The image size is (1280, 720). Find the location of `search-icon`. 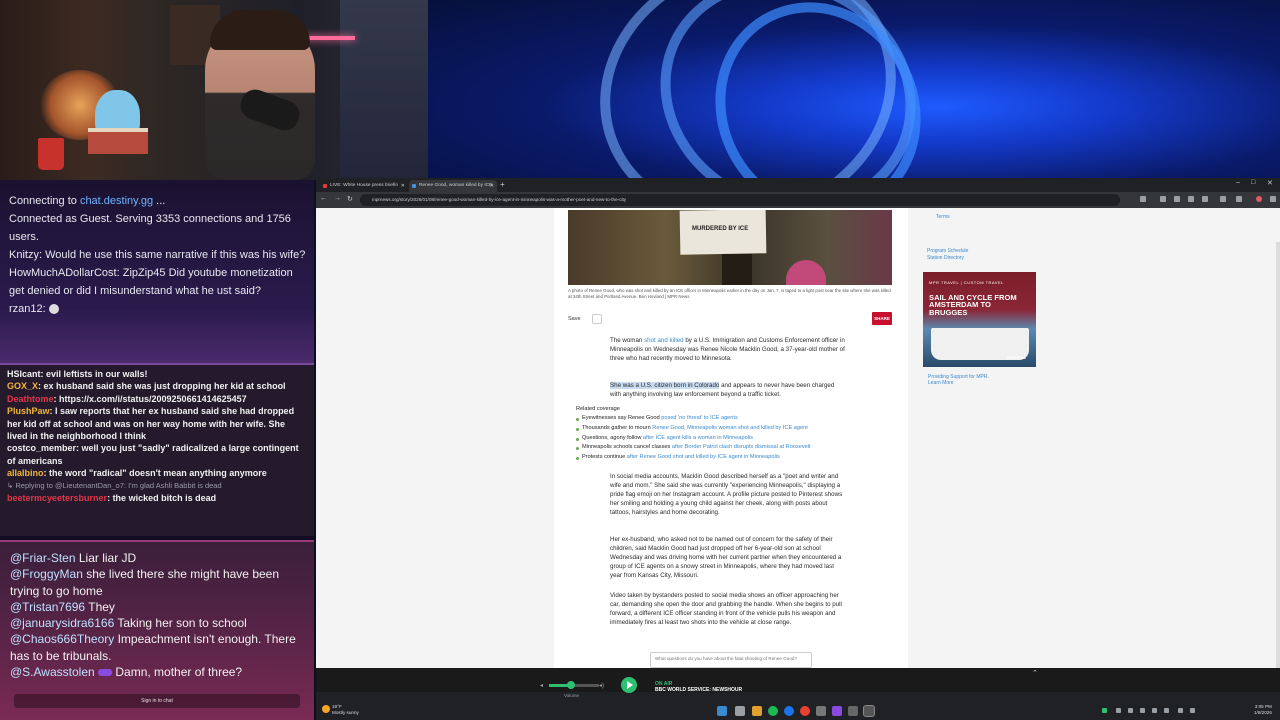

search-icon is located at coordinates (740, 711).